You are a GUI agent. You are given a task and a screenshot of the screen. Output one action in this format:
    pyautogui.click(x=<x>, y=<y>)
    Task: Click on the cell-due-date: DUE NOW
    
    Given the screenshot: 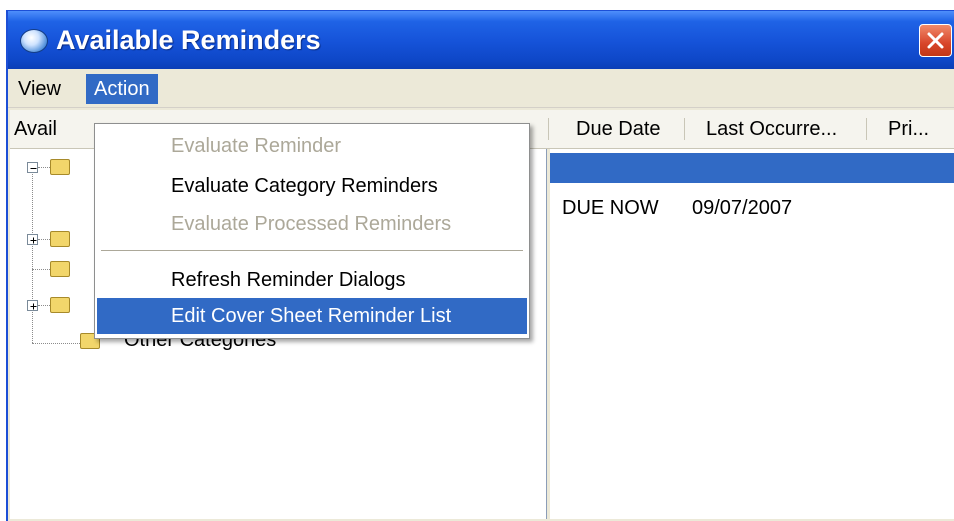 What is the action you would take?
    pyautogui.click(x=610, y=208)
    